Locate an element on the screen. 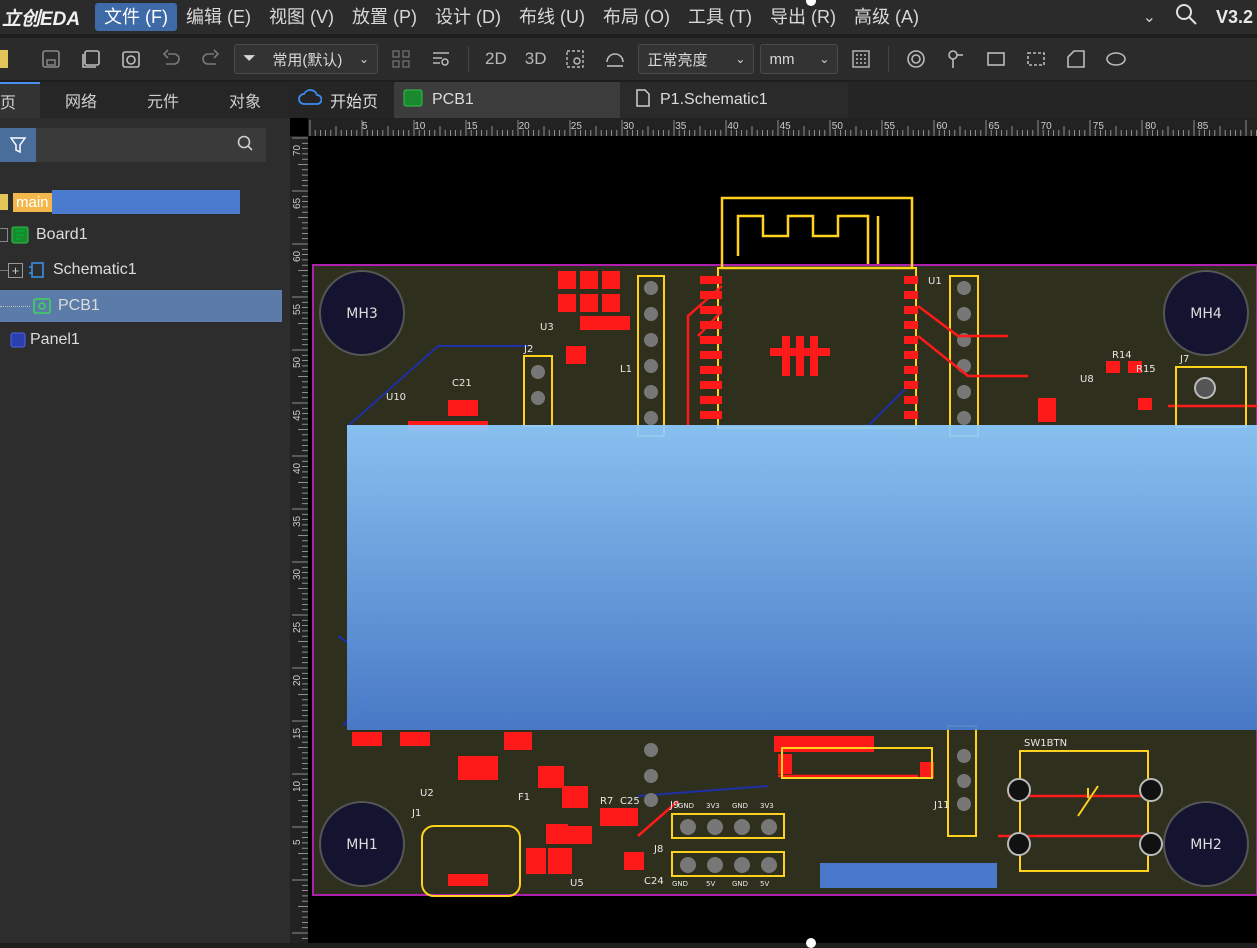 This screenshot has width=1257, height=948. menu-route: 布线 (U) is located at coordinates (552, 17).